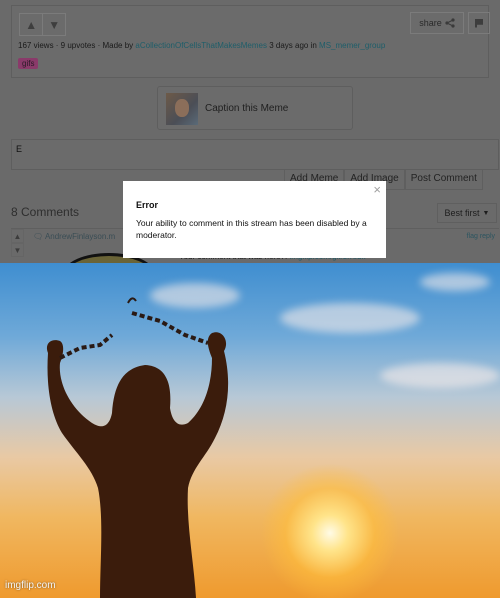  I want to click on share-icon, so click(450, 23).